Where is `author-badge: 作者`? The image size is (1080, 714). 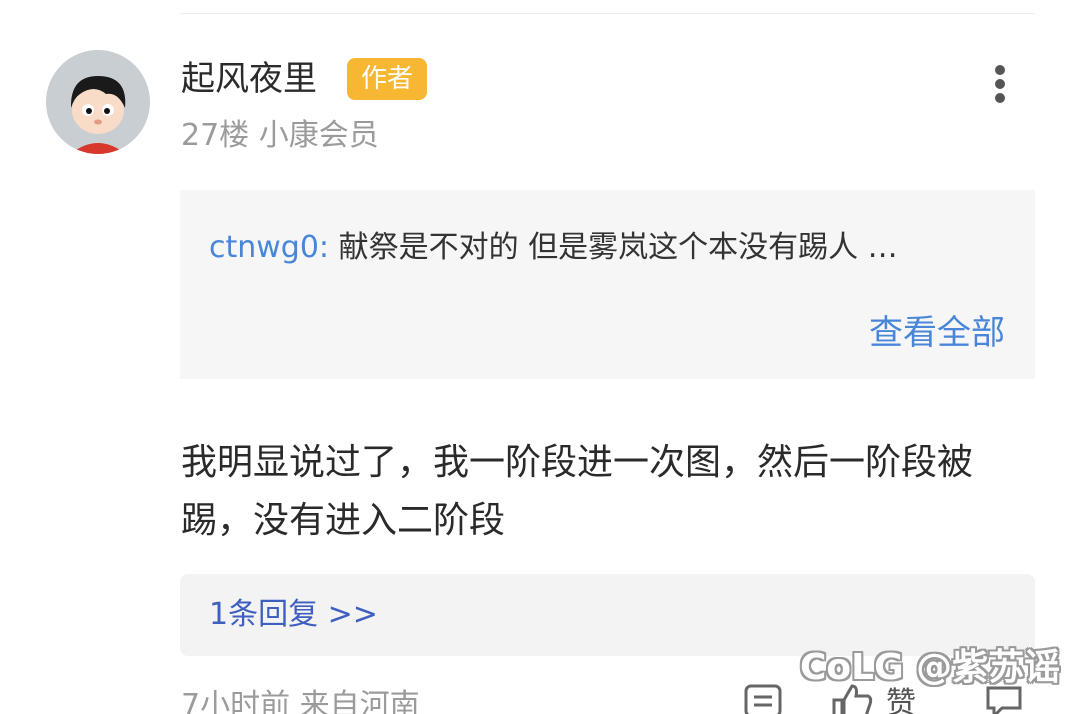 author-badge: 作者 is located at coordinates (387, 79).